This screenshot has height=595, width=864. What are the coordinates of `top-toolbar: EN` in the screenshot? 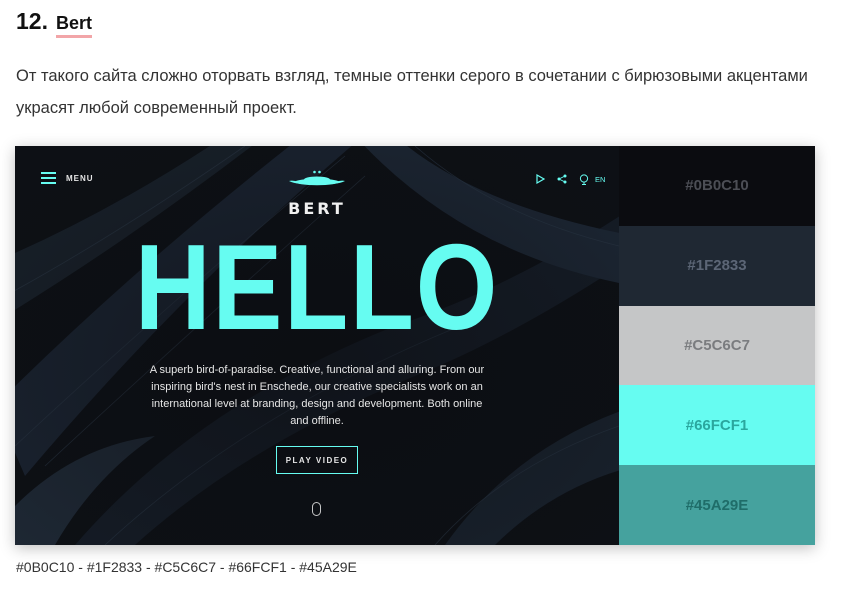 It's located at (569, 179).